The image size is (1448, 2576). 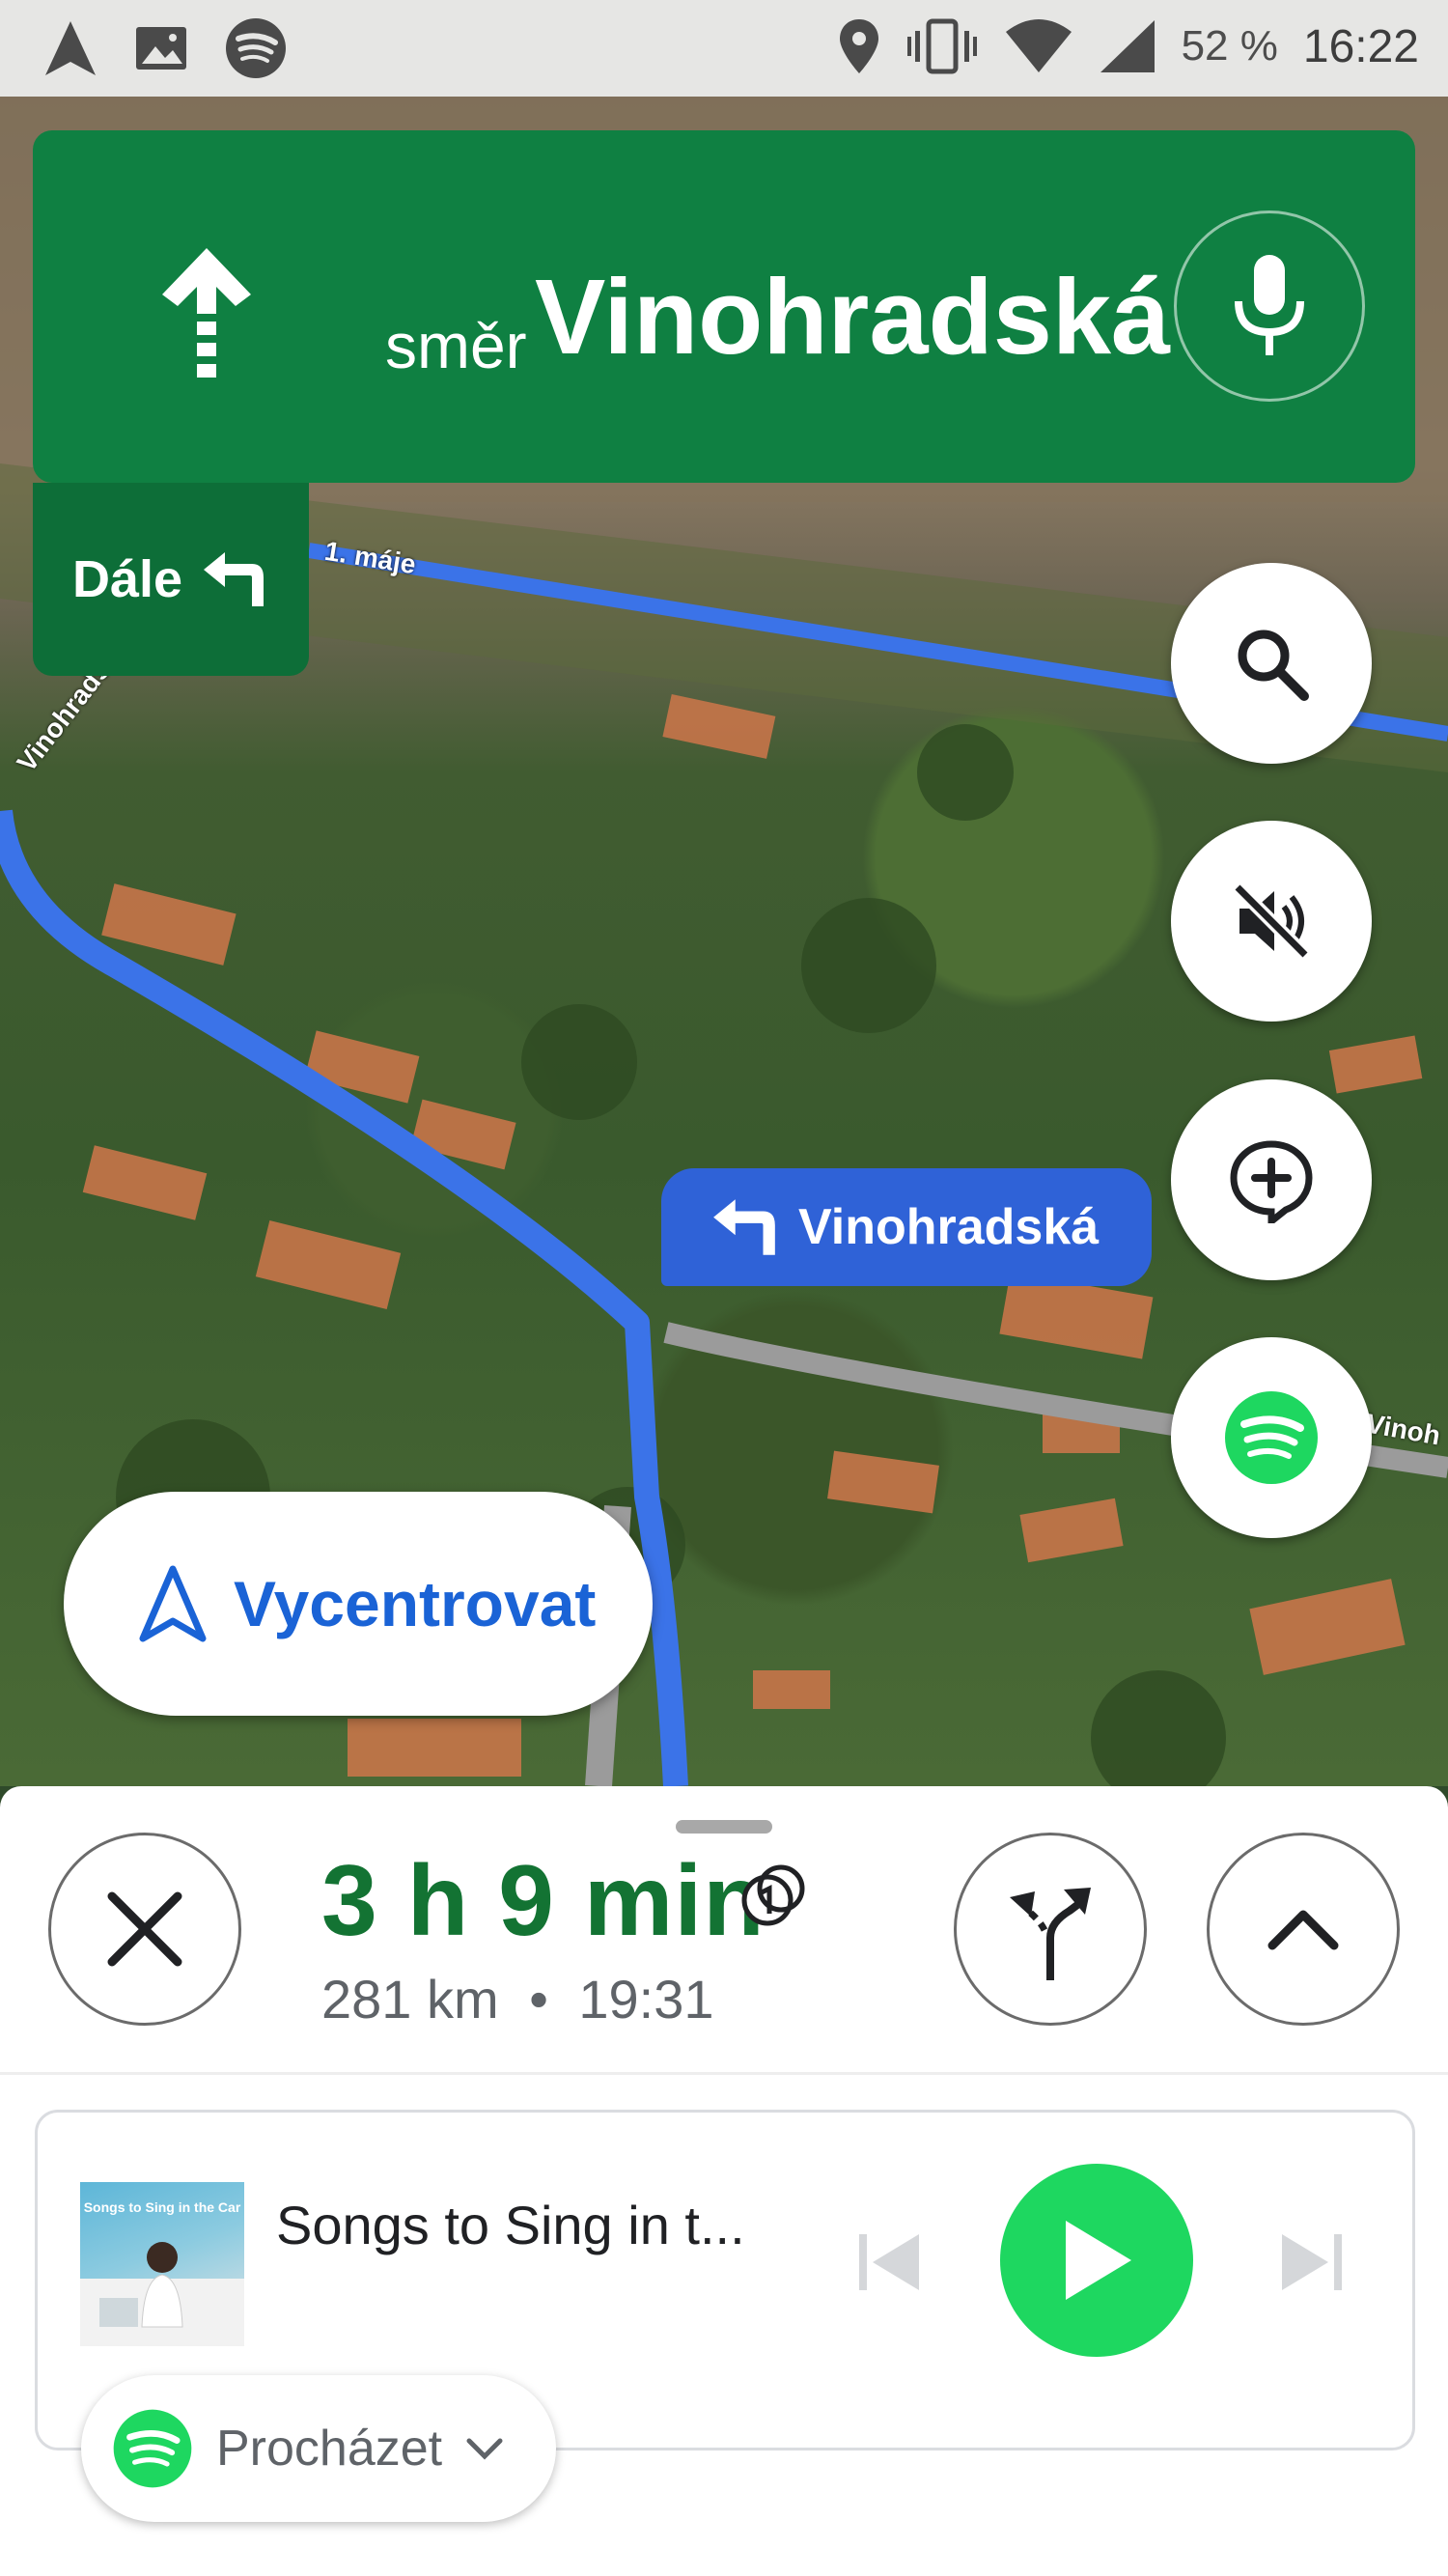 I want to click on mute-button, so click(x=1272, y=922).